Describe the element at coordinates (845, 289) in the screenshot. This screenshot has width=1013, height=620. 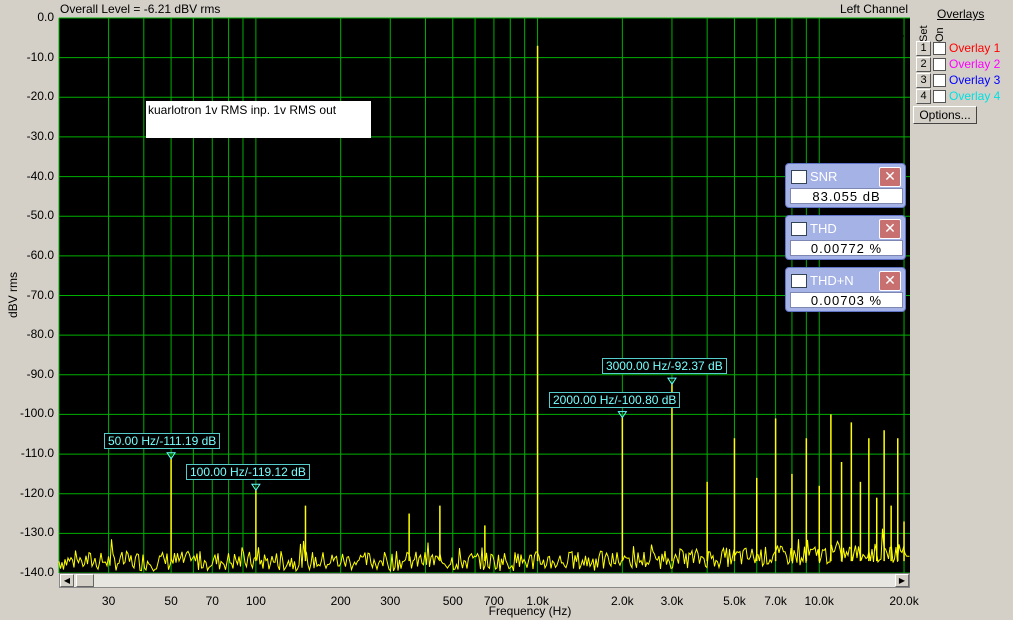
I see `meter-thd-n: THD+N ✕ 0.00703 %` at that location.